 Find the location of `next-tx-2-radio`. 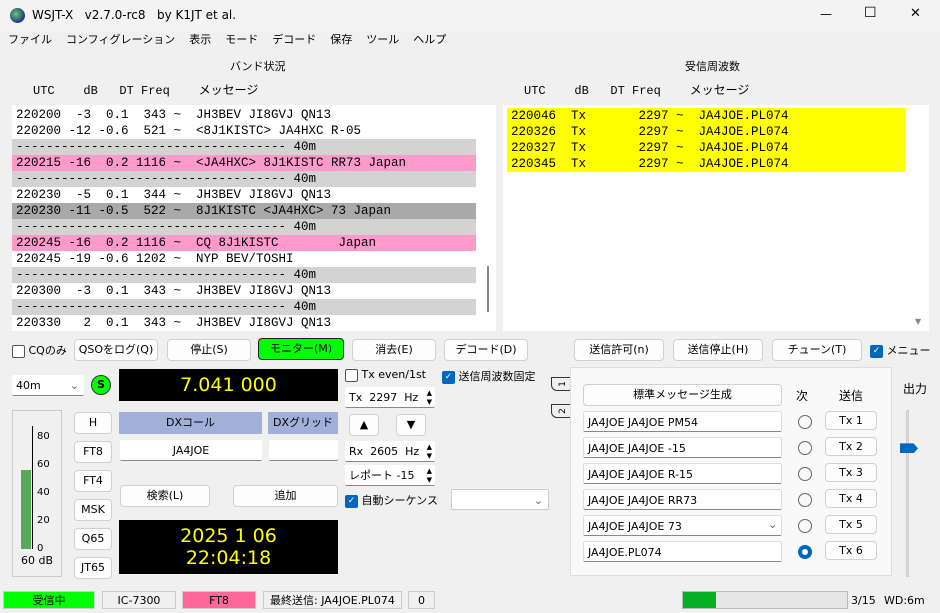

next-tx-2-radio is located at coordinates (805, 448).